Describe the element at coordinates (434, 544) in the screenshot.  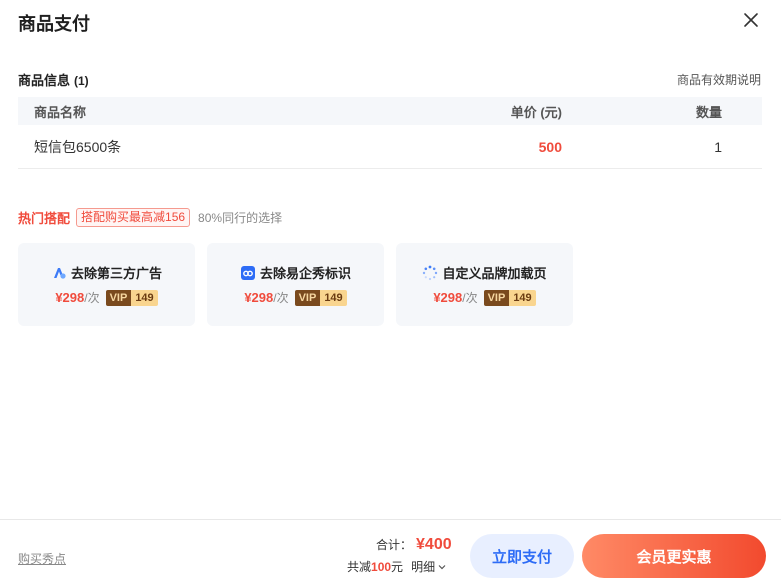
I see `total-amount: ¥400` at that location.